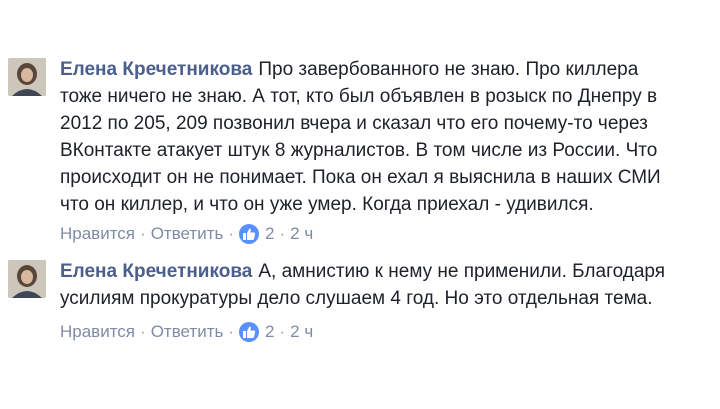 The height and width of the screenshot is (409, 720). What do you see at coordinates (448, 69) in the screenshot?
I see `comment-text-line: Про завербованного не знаю. Про киллера` at bounding box center [448, 69].